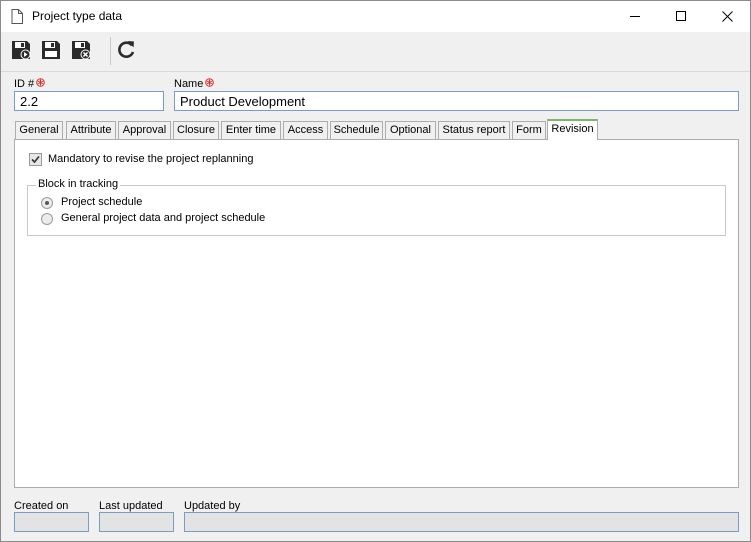  Describe the element at coordinates (110, 51) in the screenshot. I see `toolbar-separator` at that location.